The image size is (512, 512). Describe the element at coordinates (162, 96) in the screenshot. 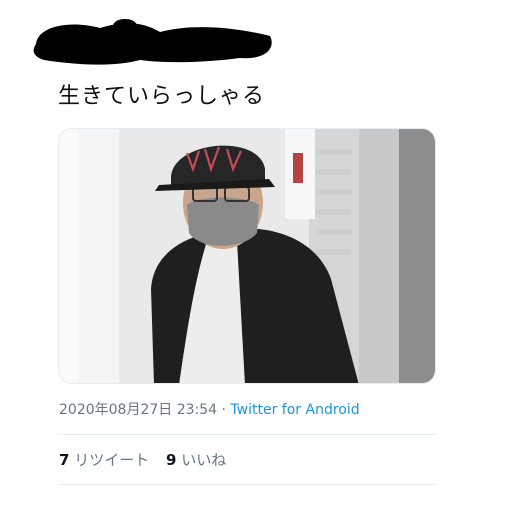

I see `tweet-text: 生きていらっしゃる` at that location.